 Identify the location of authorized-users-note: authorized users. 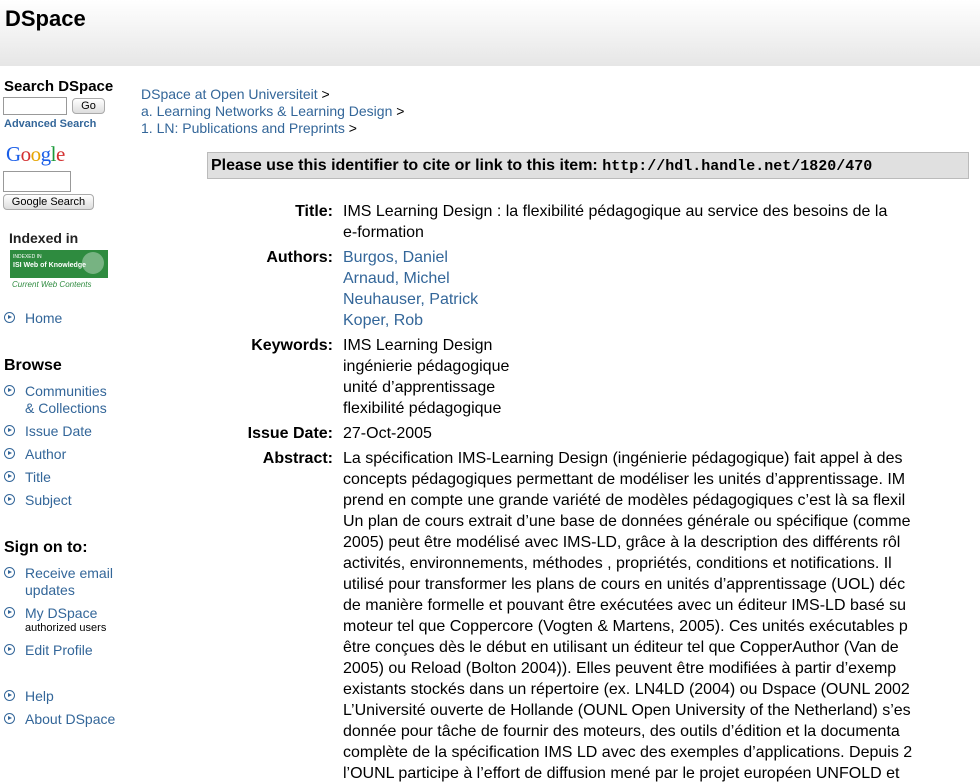
(66, 628).